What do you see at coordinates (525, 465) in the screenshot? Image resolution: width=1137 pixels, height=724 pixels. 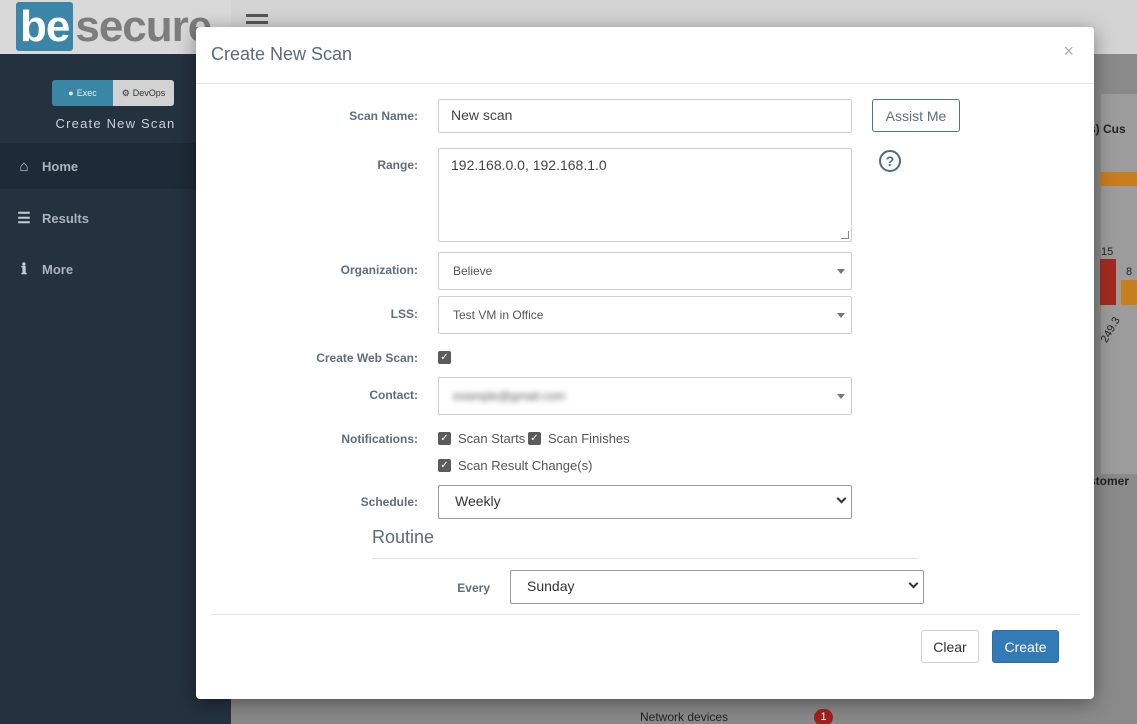 I see `scan-result-change-label: Scan Result Change(s)` at bounding box center [525, 465].